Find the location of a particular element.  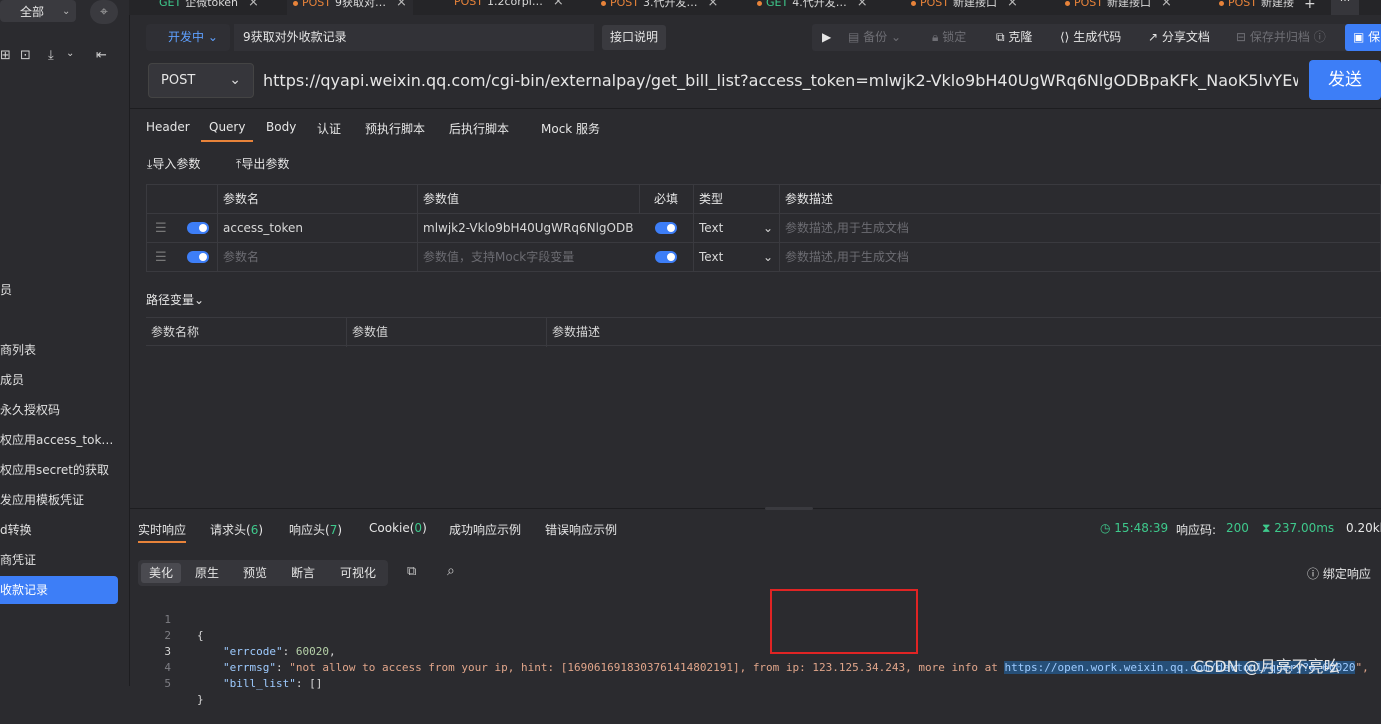

tab-pre-script: 预执行脚本 is located at coordinates (395, 130).